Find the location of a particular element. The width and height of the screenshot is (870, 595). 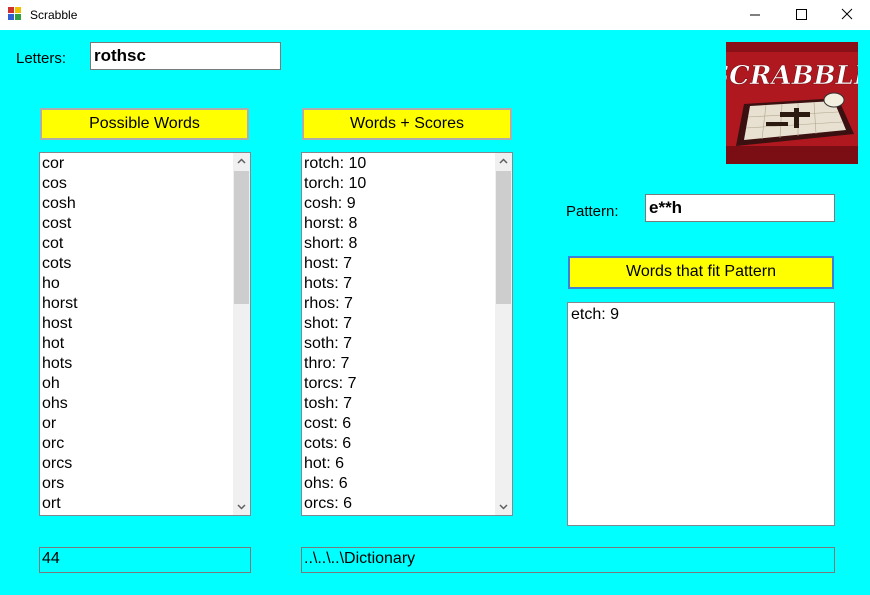

list-item: hot is located at coordinates (60, 344).